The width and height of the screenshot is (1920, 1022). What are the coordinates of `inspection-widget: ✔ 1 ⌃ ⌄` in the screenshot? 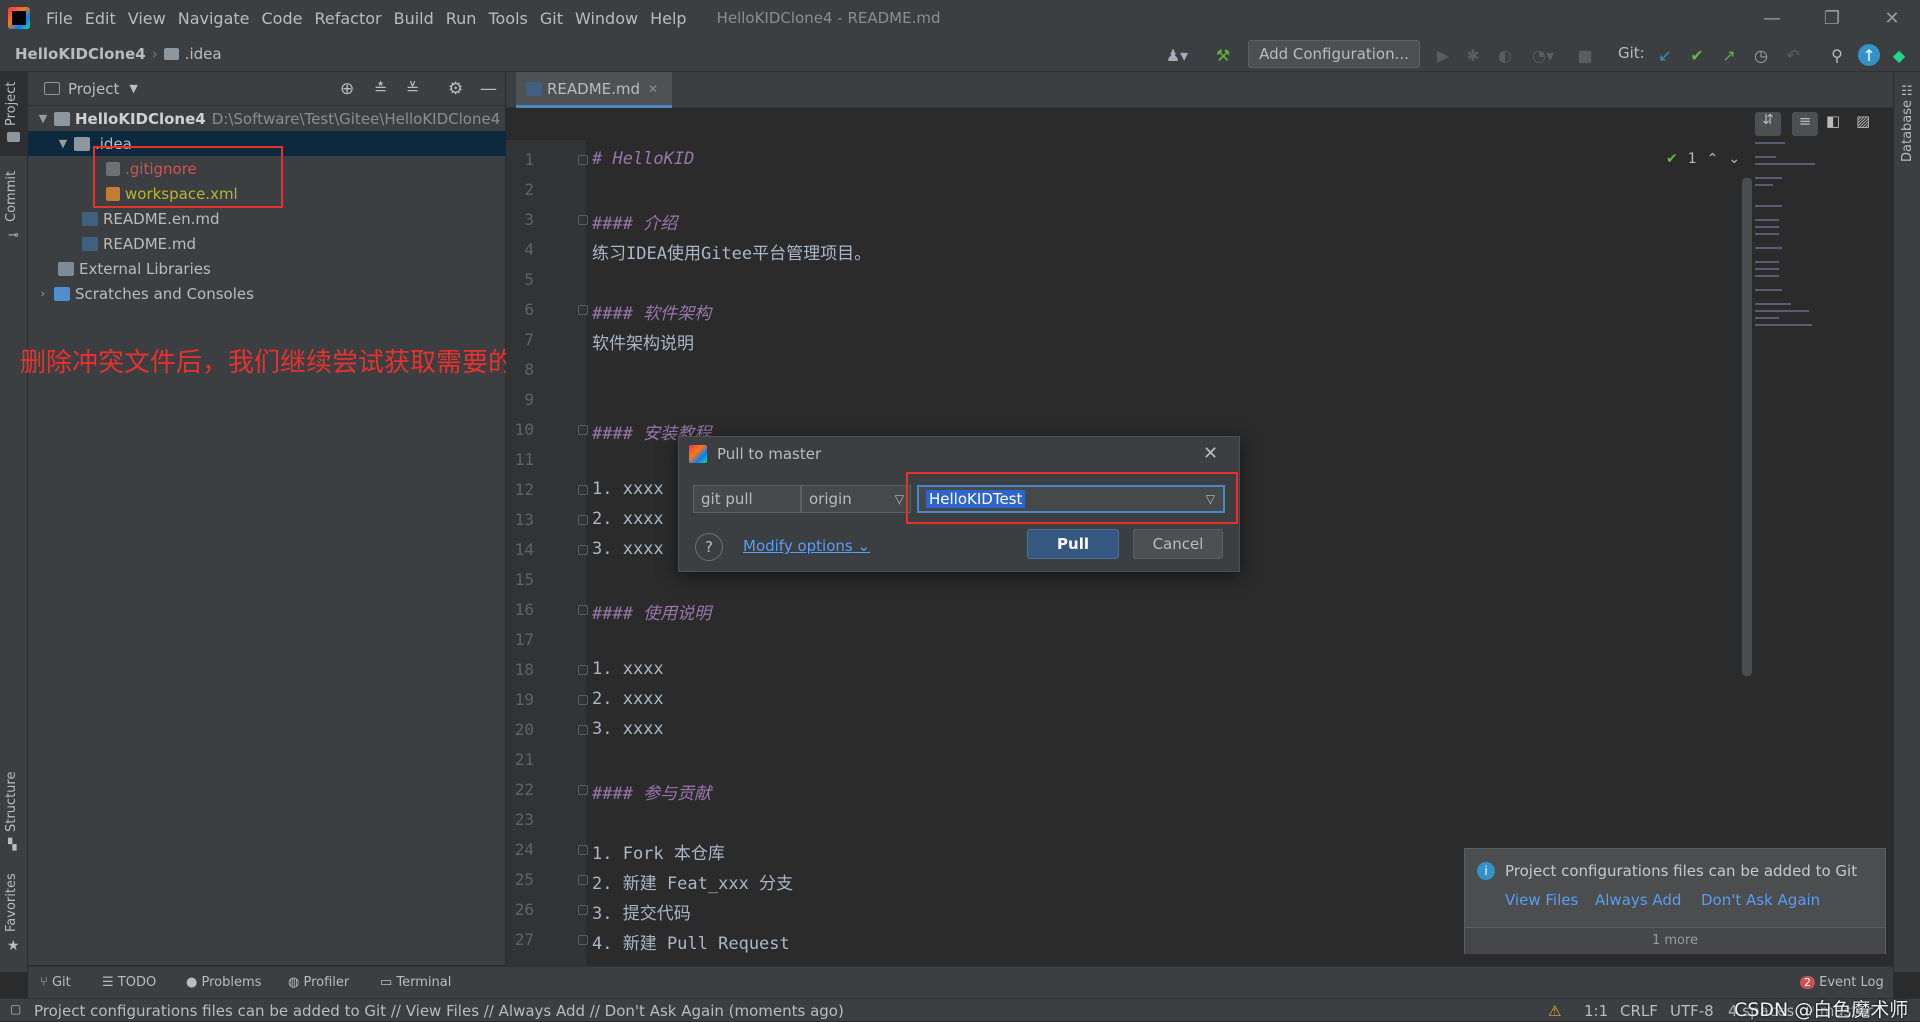 It's located at (1703, 159).